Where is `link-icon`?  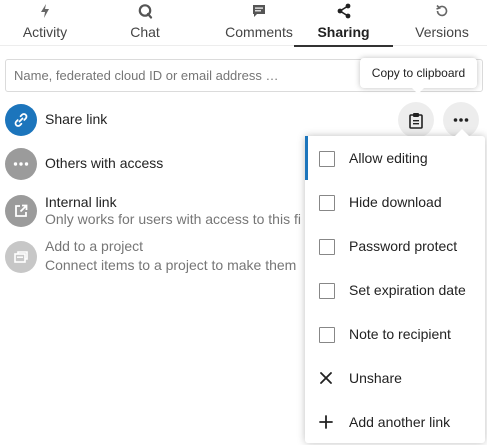 link-icon is located at coordinates (21, 120).